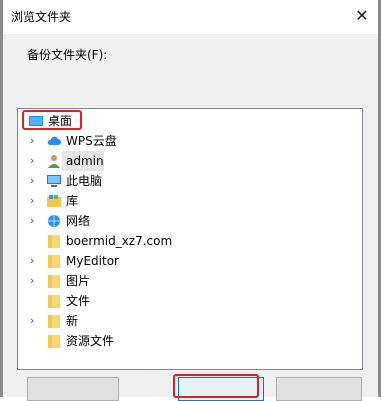 The height and width of the screenshot is (401, 381). What do you see at coordinates (190, 161) in the screenshot?
I see `tree-item-admin: › admin` at bounding box center [190, 161].